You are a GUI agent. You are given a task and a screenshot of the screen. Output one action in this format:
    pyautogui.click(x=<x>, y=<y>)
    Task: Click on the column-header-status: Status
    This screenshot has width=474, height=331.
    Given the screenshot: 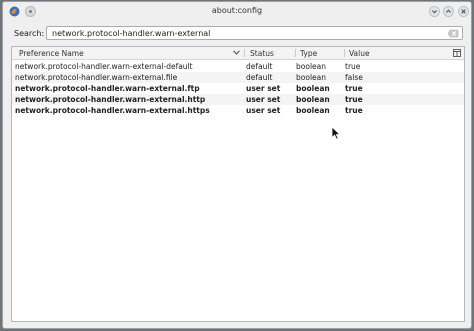 What is the action you would take?
    pyautogui.click(x=262, y=53)
    